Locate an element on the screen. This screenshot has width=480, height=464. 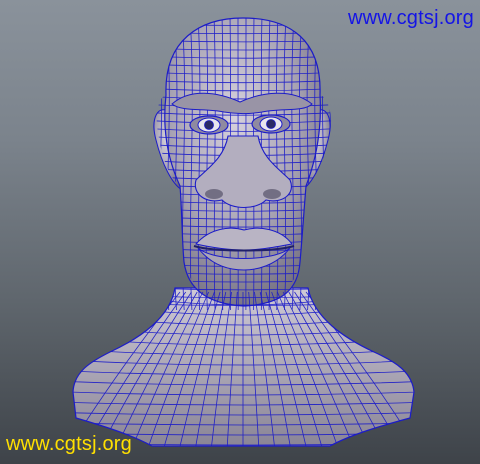
right-eye is located at coordinates (271, 124).